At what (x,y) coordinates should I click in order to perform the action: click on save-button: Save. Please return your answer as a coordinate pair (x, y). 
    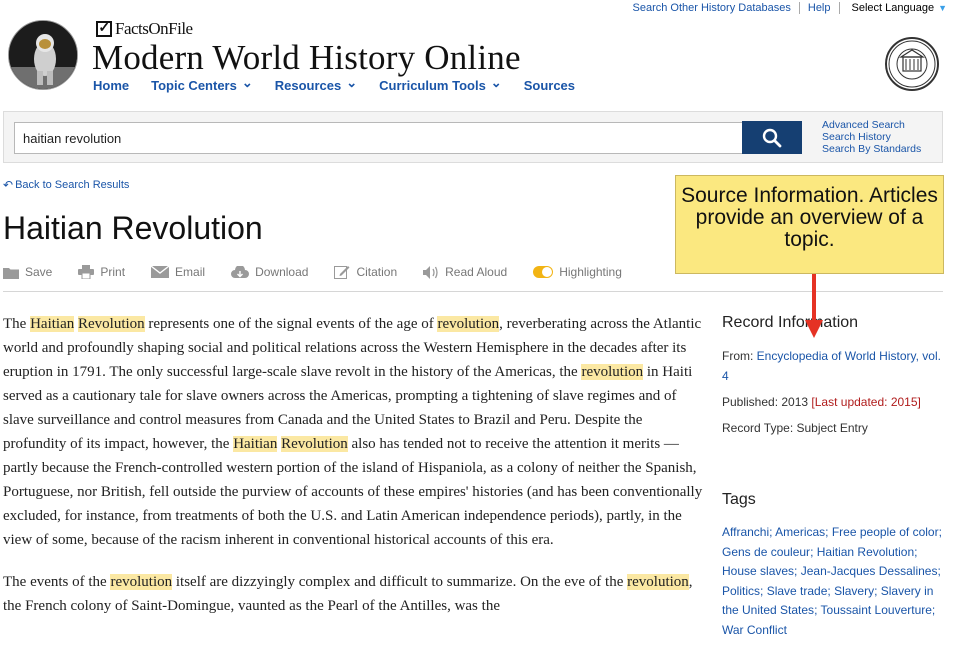
    Looking at the image, I should click on (27, 272).